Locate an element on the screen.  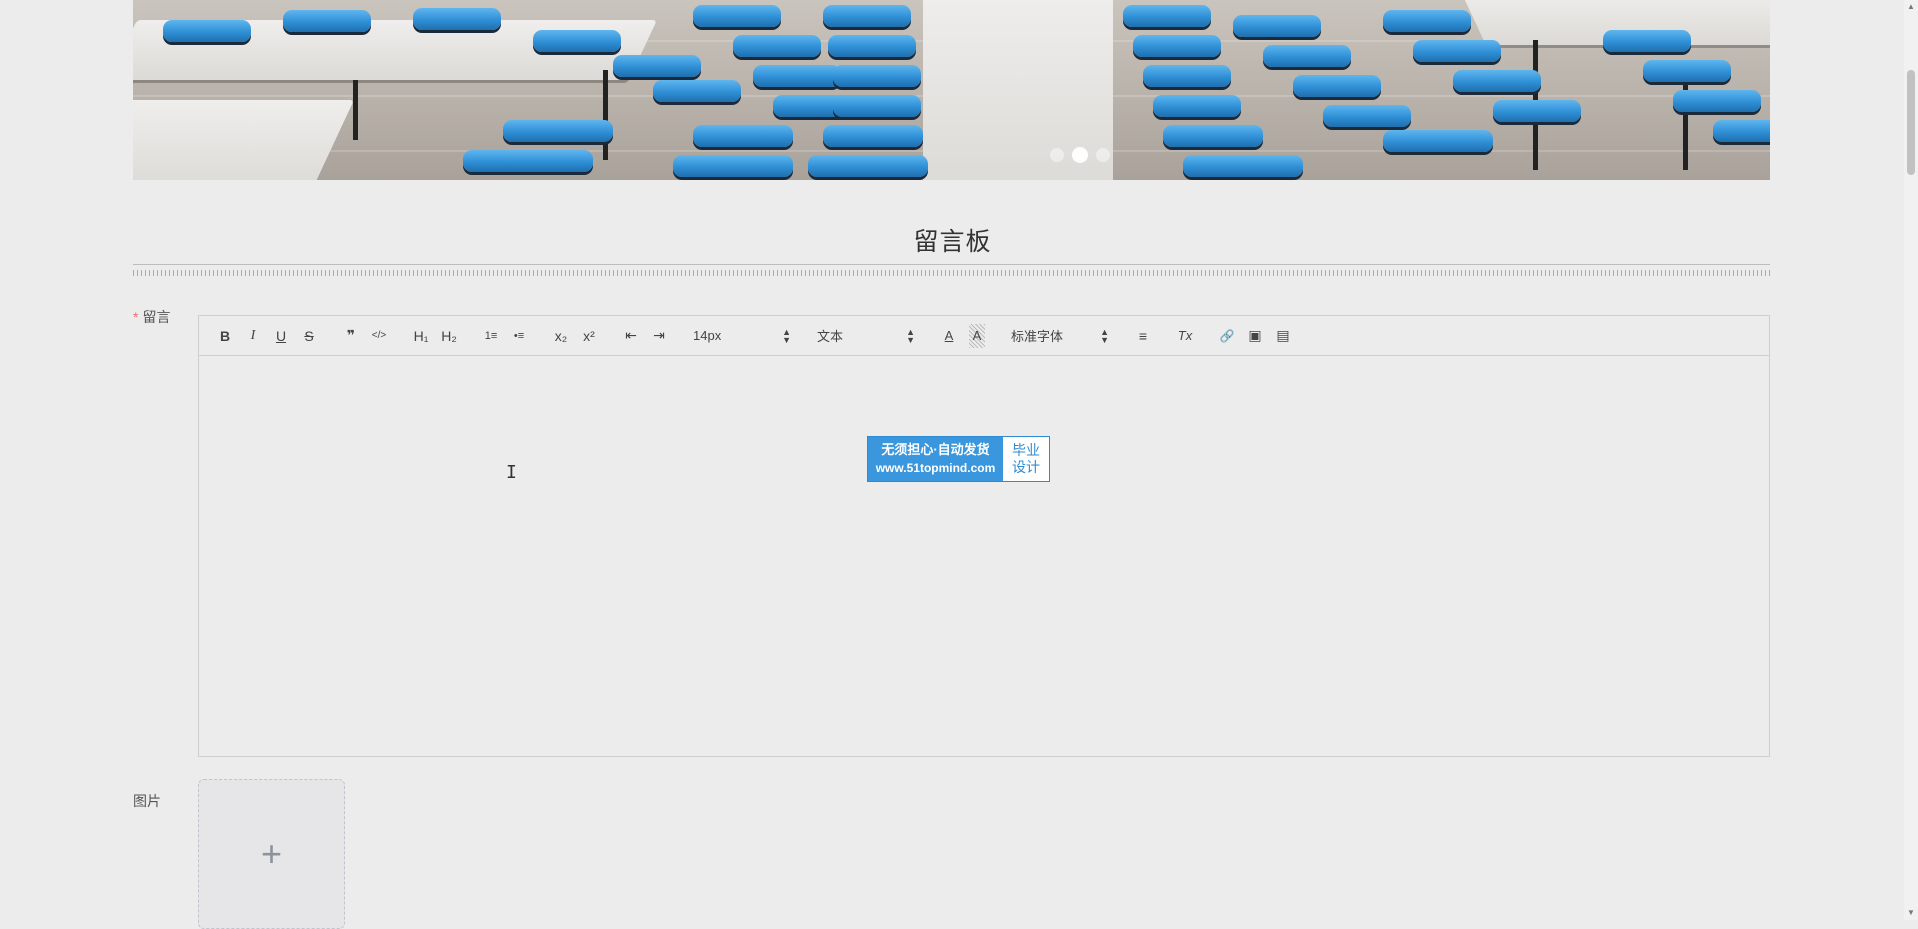
scroll-thumb is located at coordinates (1911, 122).